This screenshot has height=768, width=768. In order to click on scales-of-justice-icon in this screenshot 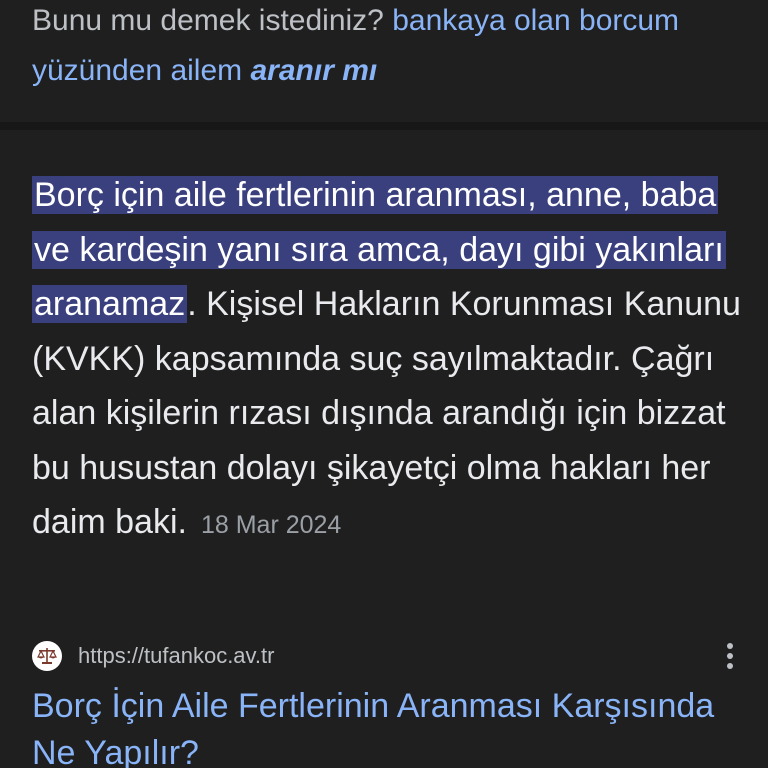, I will do `click(47, 656)`.